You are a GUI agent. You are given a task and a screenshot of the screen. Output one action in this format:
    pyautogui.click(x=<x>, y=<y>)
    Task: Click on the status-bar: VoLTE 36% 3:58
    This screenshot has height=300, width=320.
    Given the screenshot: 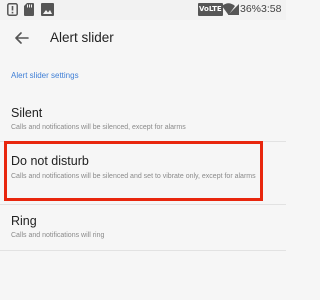 What is the action you would take?
    pyautogui.click(x=143, y=10)
    